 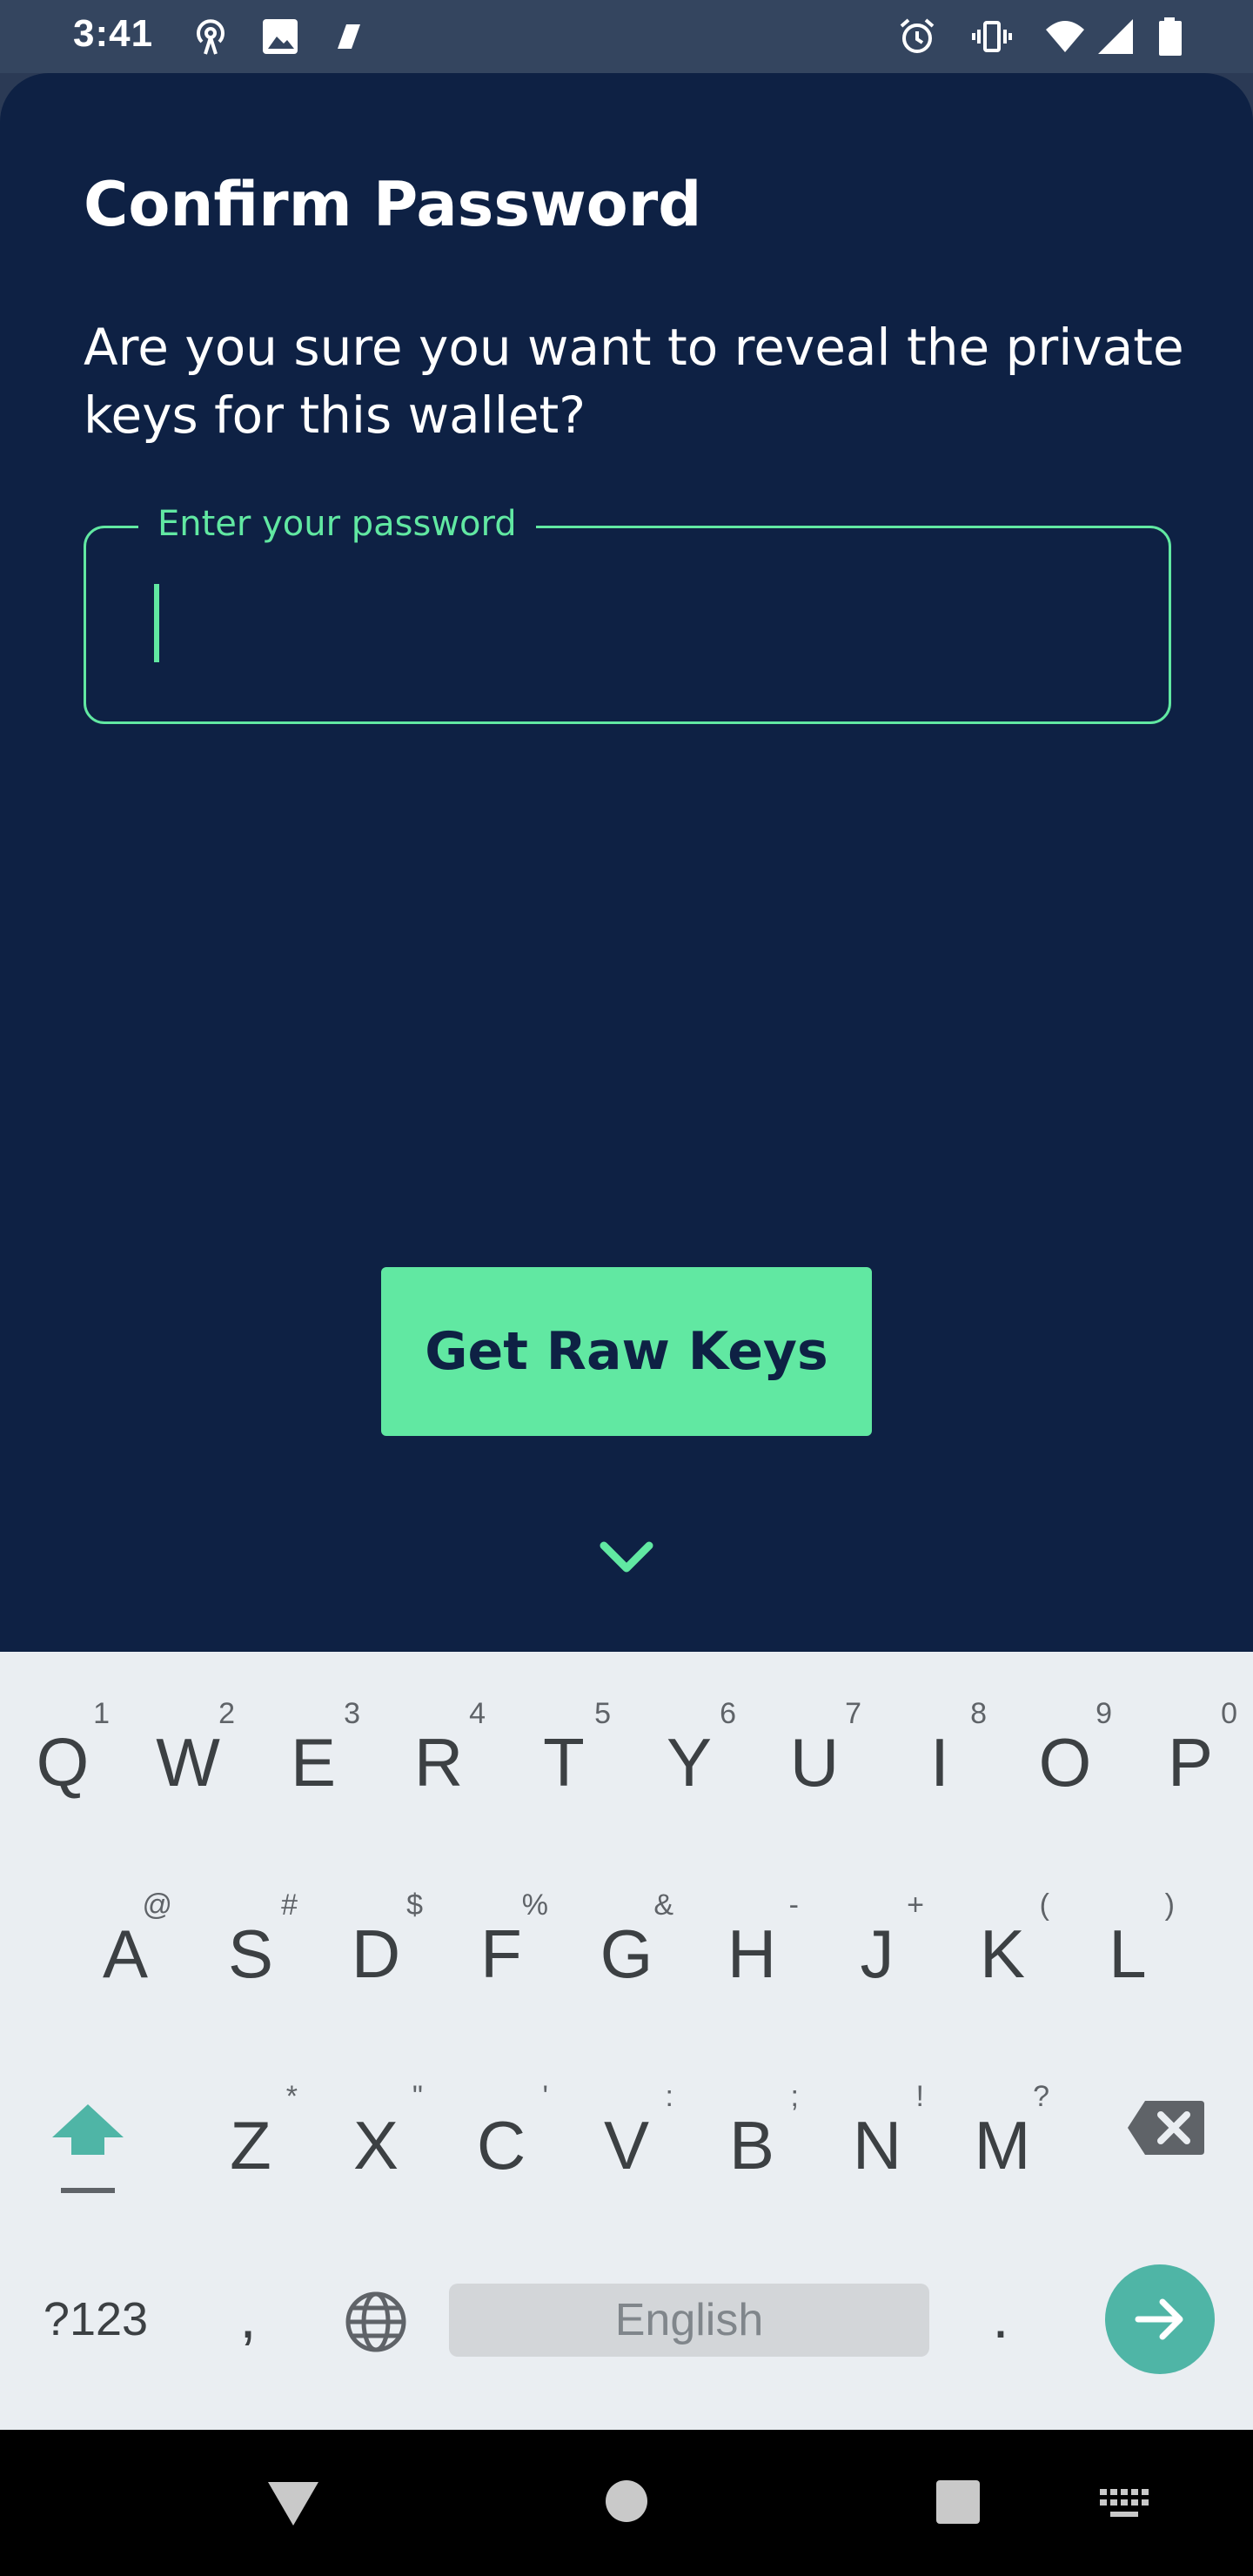 What do you see at coordinates (1170, 37) in the screenshot?
I see `battery-icon` at bounding box center [1170, 37].